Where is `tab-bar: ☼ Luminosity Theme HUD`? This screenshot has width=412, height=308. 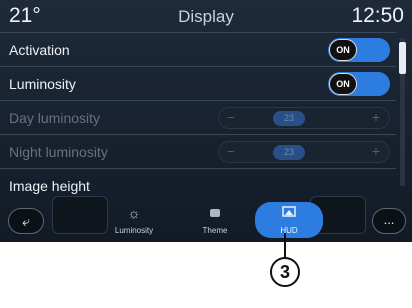 tab-bar: ☼ Luminosity Theme HUD is located at coordinates (214, 220).